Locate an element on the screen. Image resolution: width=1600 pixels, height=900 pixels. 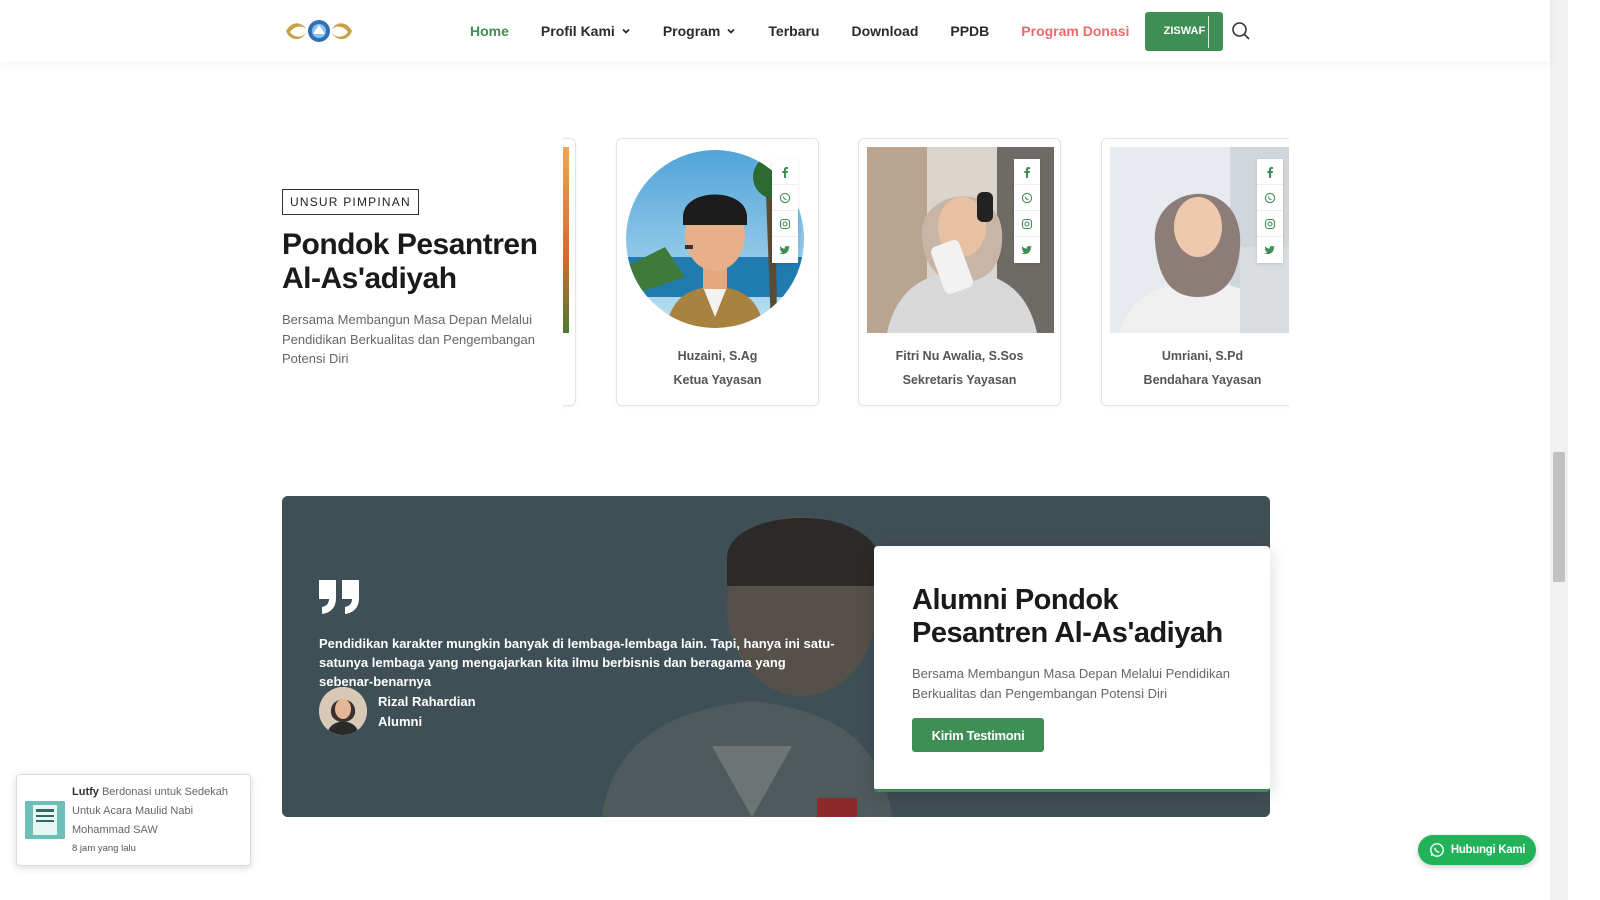
scrollbar-thumb is located at coordinates (1559, 517).